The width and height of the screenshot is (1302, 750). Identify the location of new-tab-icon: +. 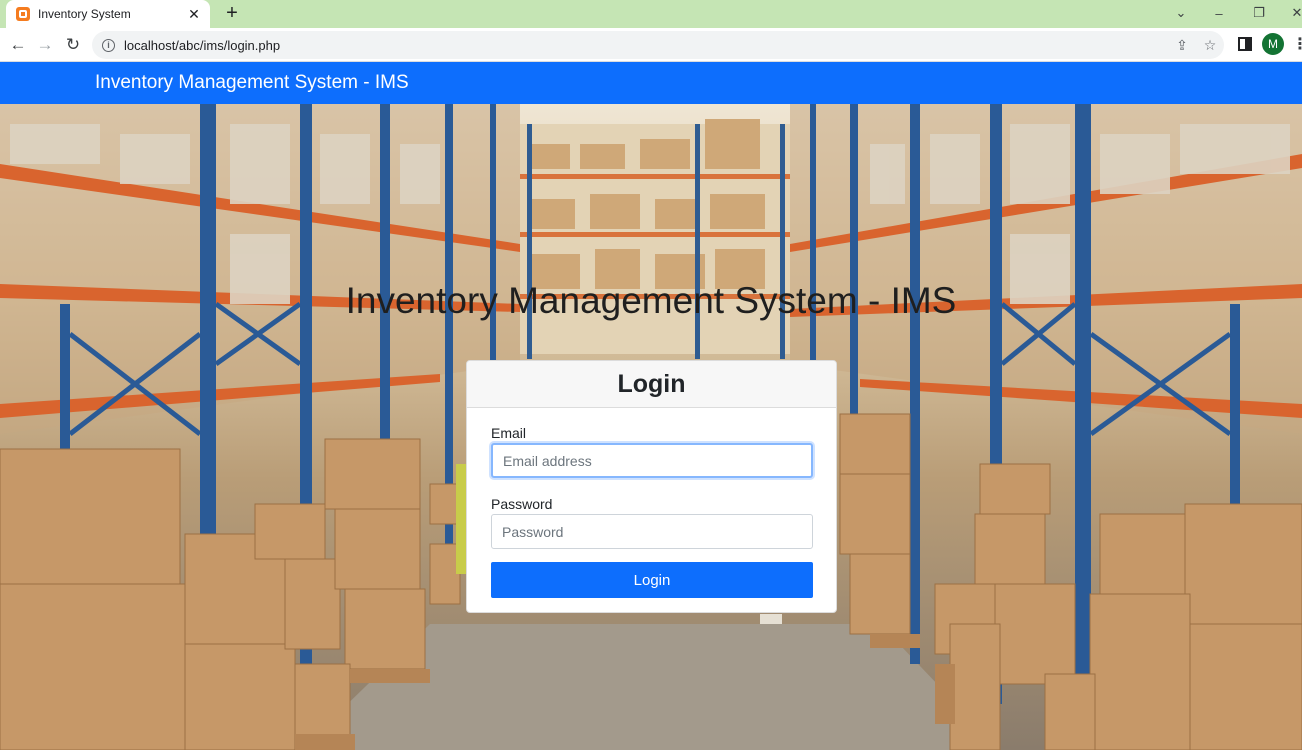
(232, 13).